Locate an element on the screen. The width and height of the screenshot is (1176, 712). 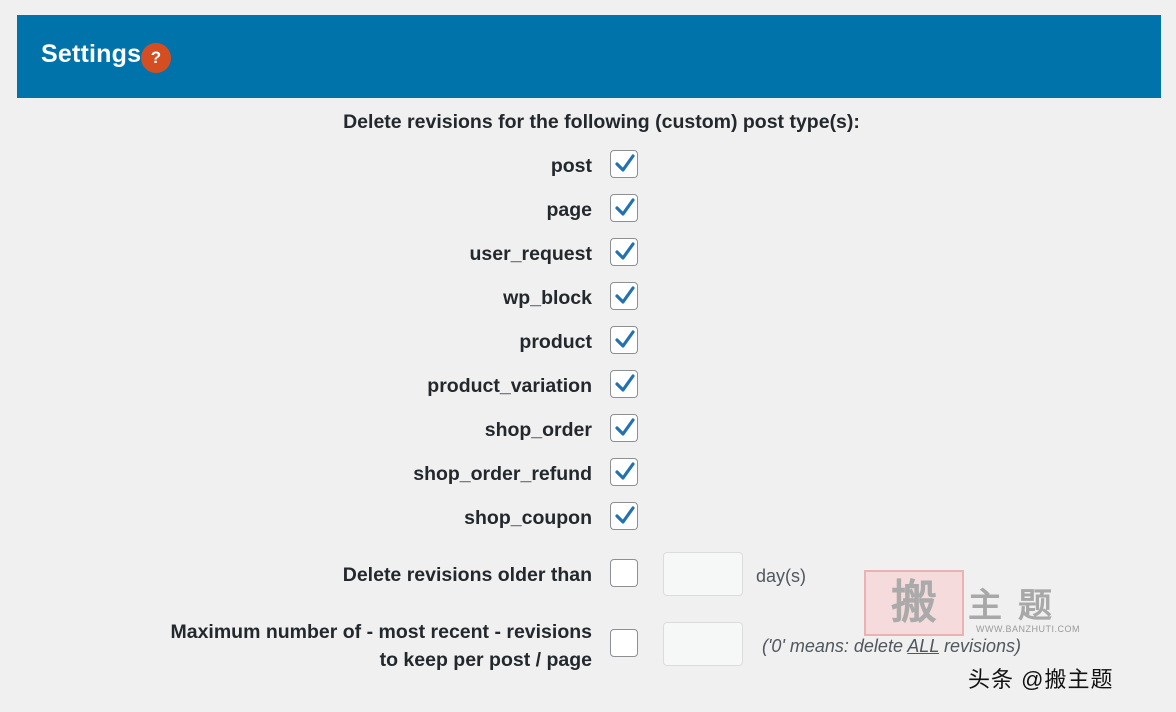
post-type-label: page is located at coordinates (569, 210).